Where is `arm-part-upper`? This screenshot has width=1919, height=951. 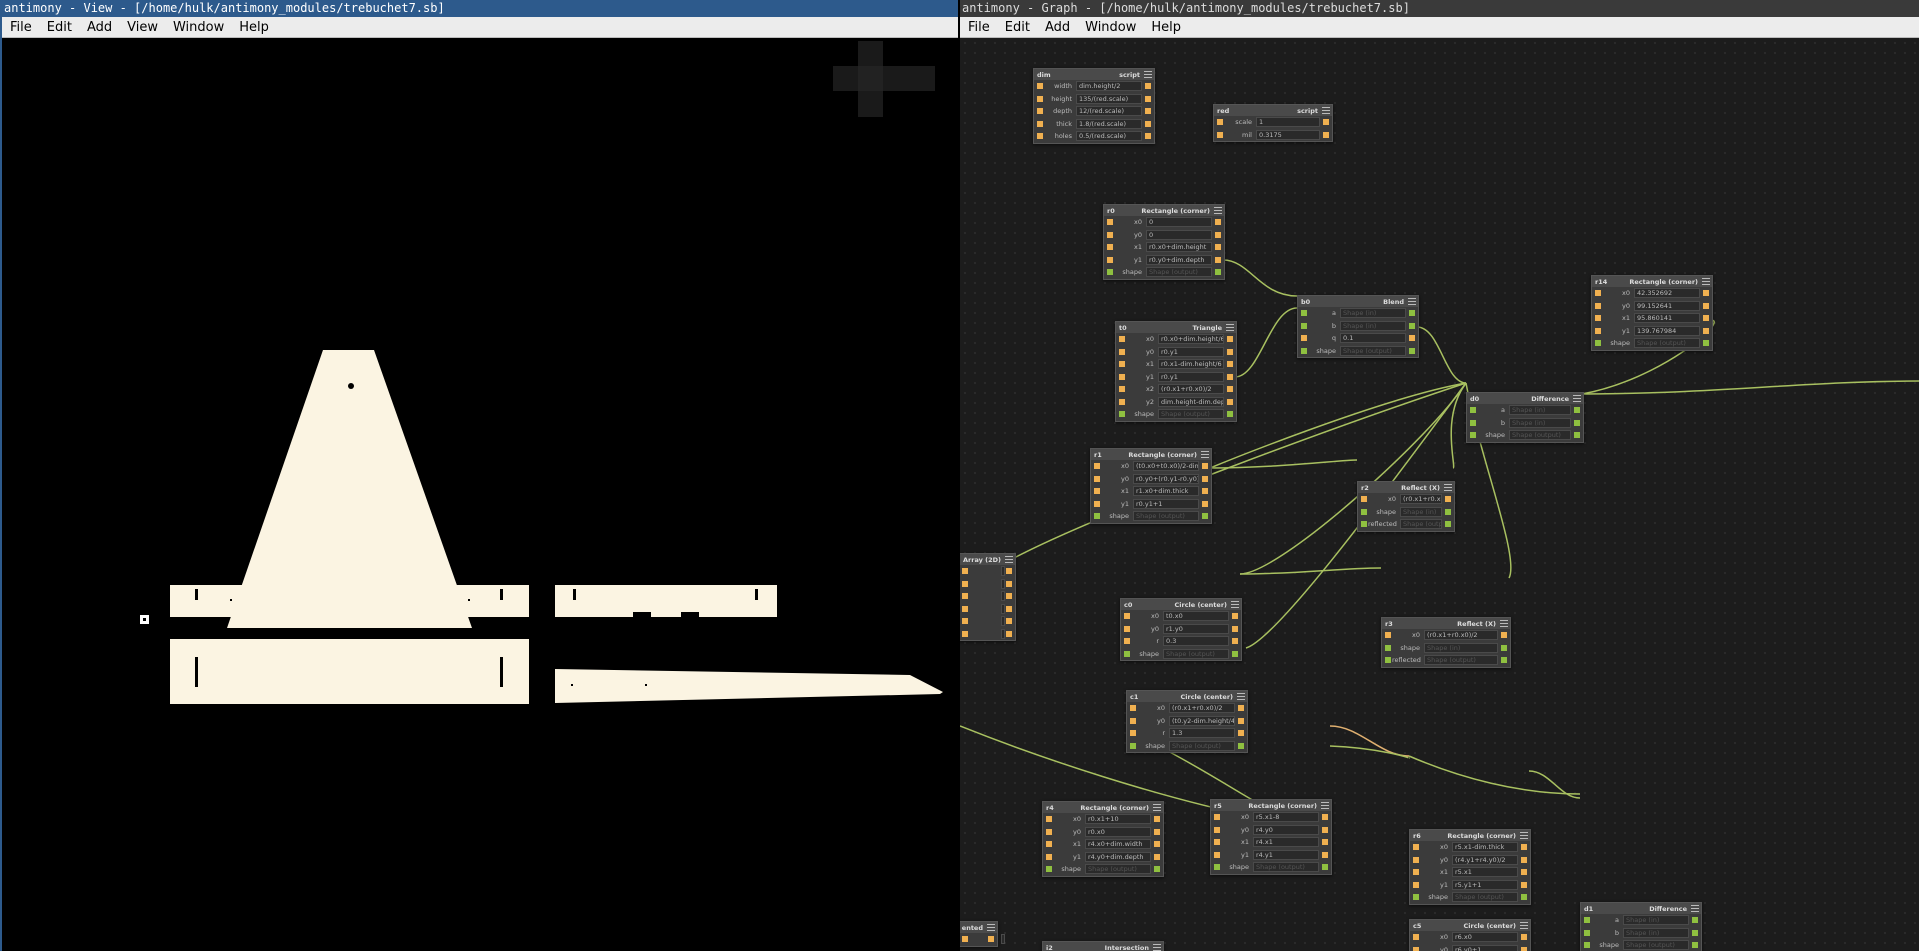 arm-part-upper is located at coordinates (666, 601).